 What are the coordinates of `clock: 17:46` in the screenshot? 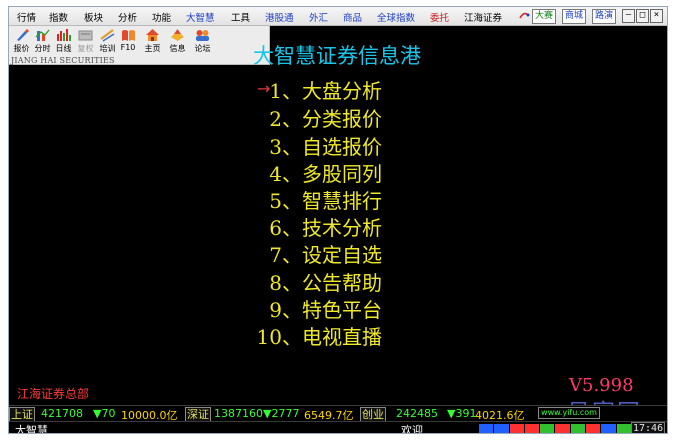 It's located at (648, 428).